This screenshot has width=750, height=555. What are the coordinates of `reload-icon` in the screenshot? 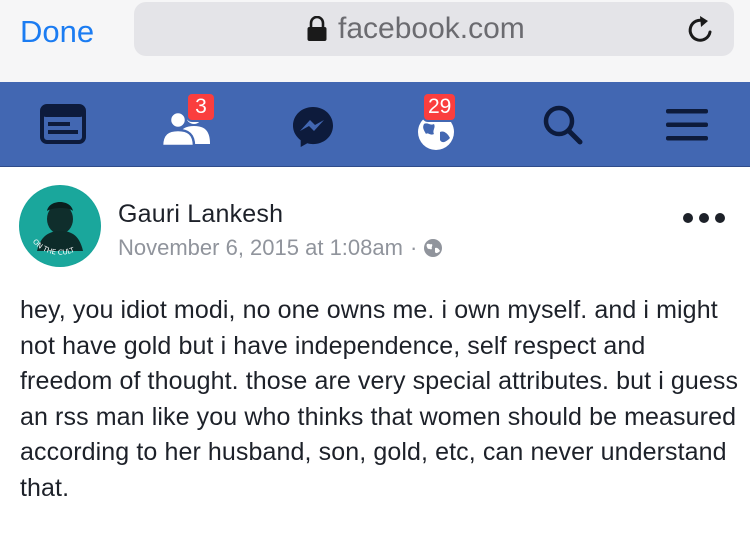 It's located at (701, 30).